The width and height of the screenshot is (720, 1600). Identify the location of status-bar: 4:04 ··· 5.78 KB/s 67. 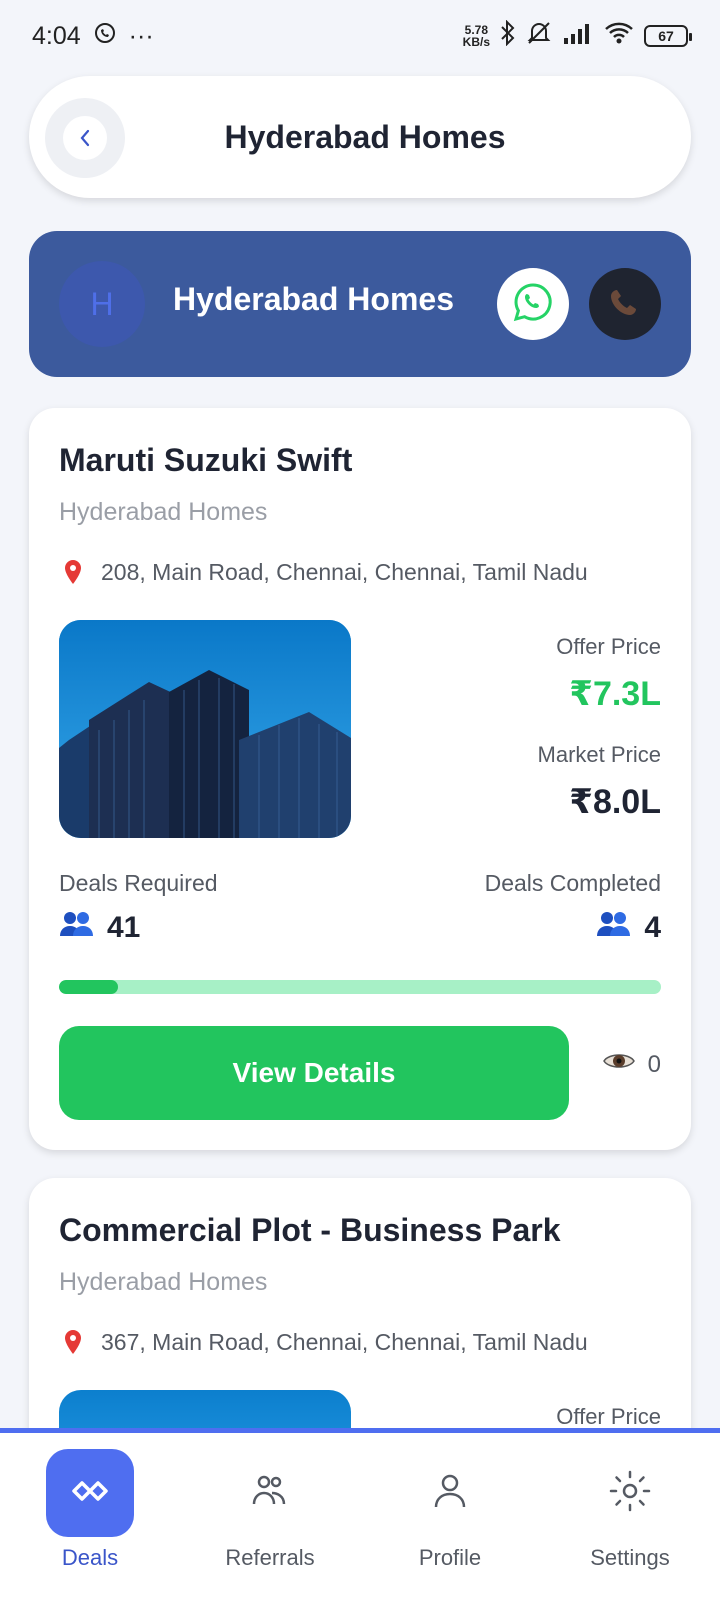
(360, 36).